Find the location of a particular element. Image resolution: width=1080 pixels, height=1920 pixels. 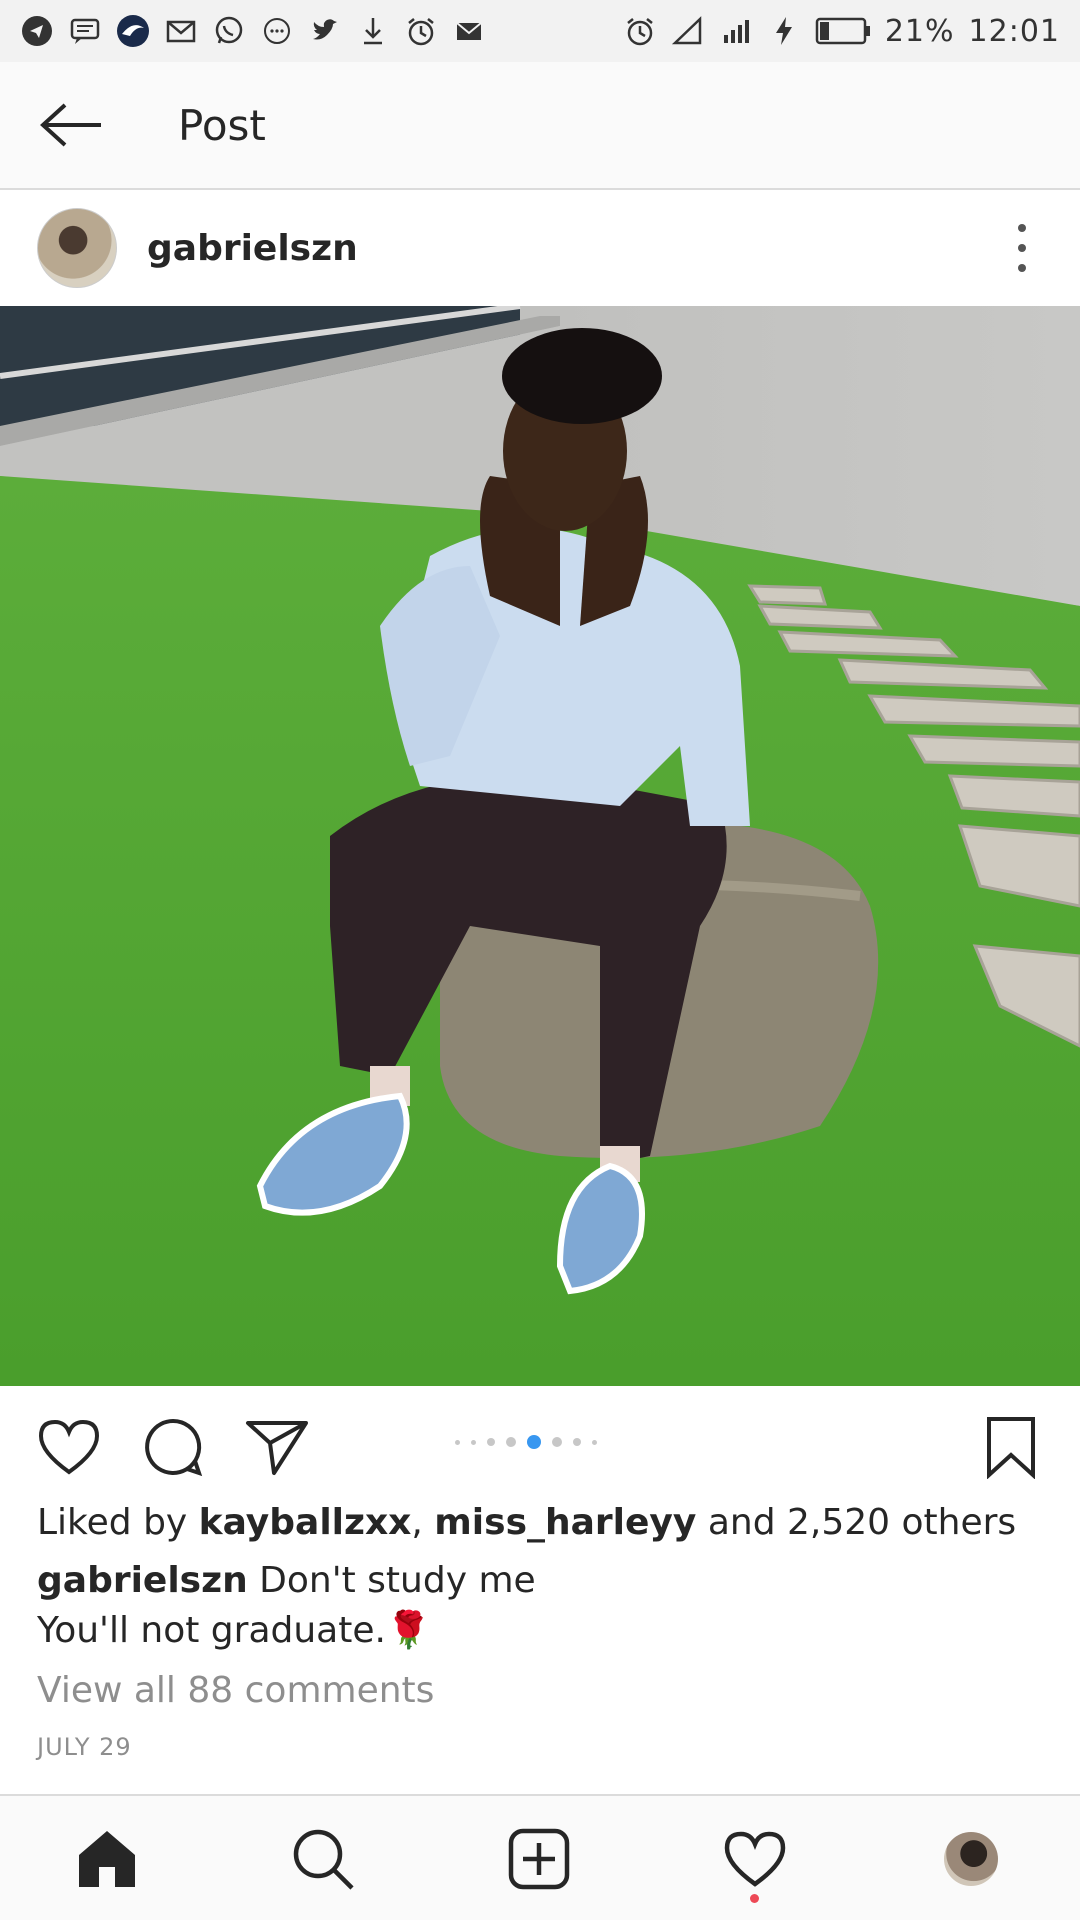

share-button is located at coordinates (277, 1447).